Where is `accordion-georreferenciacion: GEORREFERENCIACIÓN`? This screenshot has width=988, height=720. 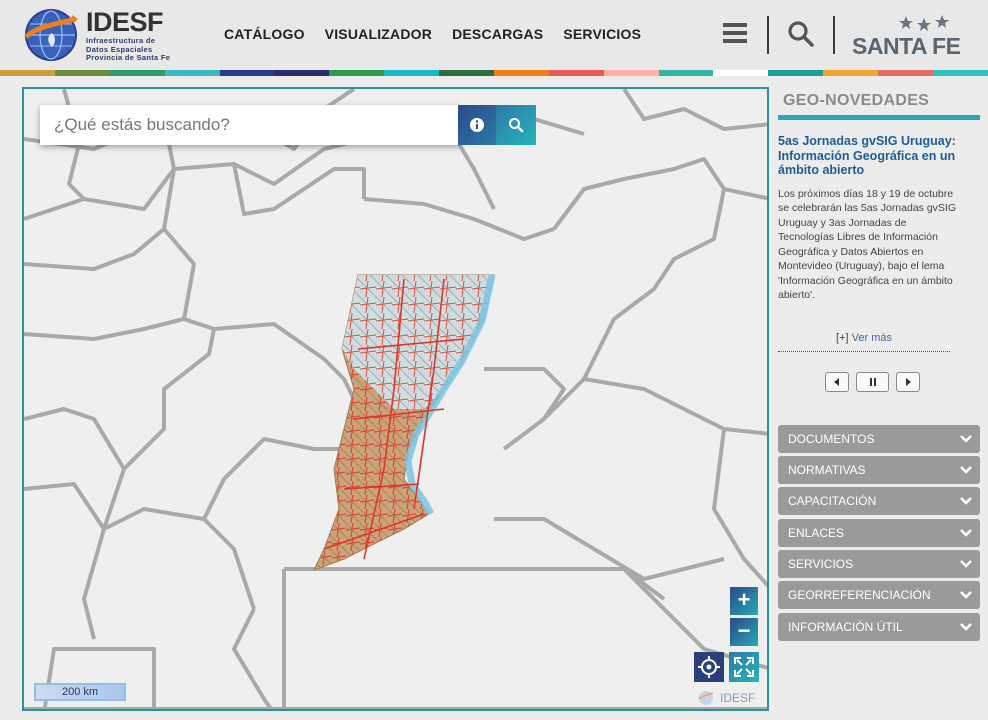
accordion-georreferenciacion: GEORREFERENCIACIÓN is located at coordinates (879, 595).